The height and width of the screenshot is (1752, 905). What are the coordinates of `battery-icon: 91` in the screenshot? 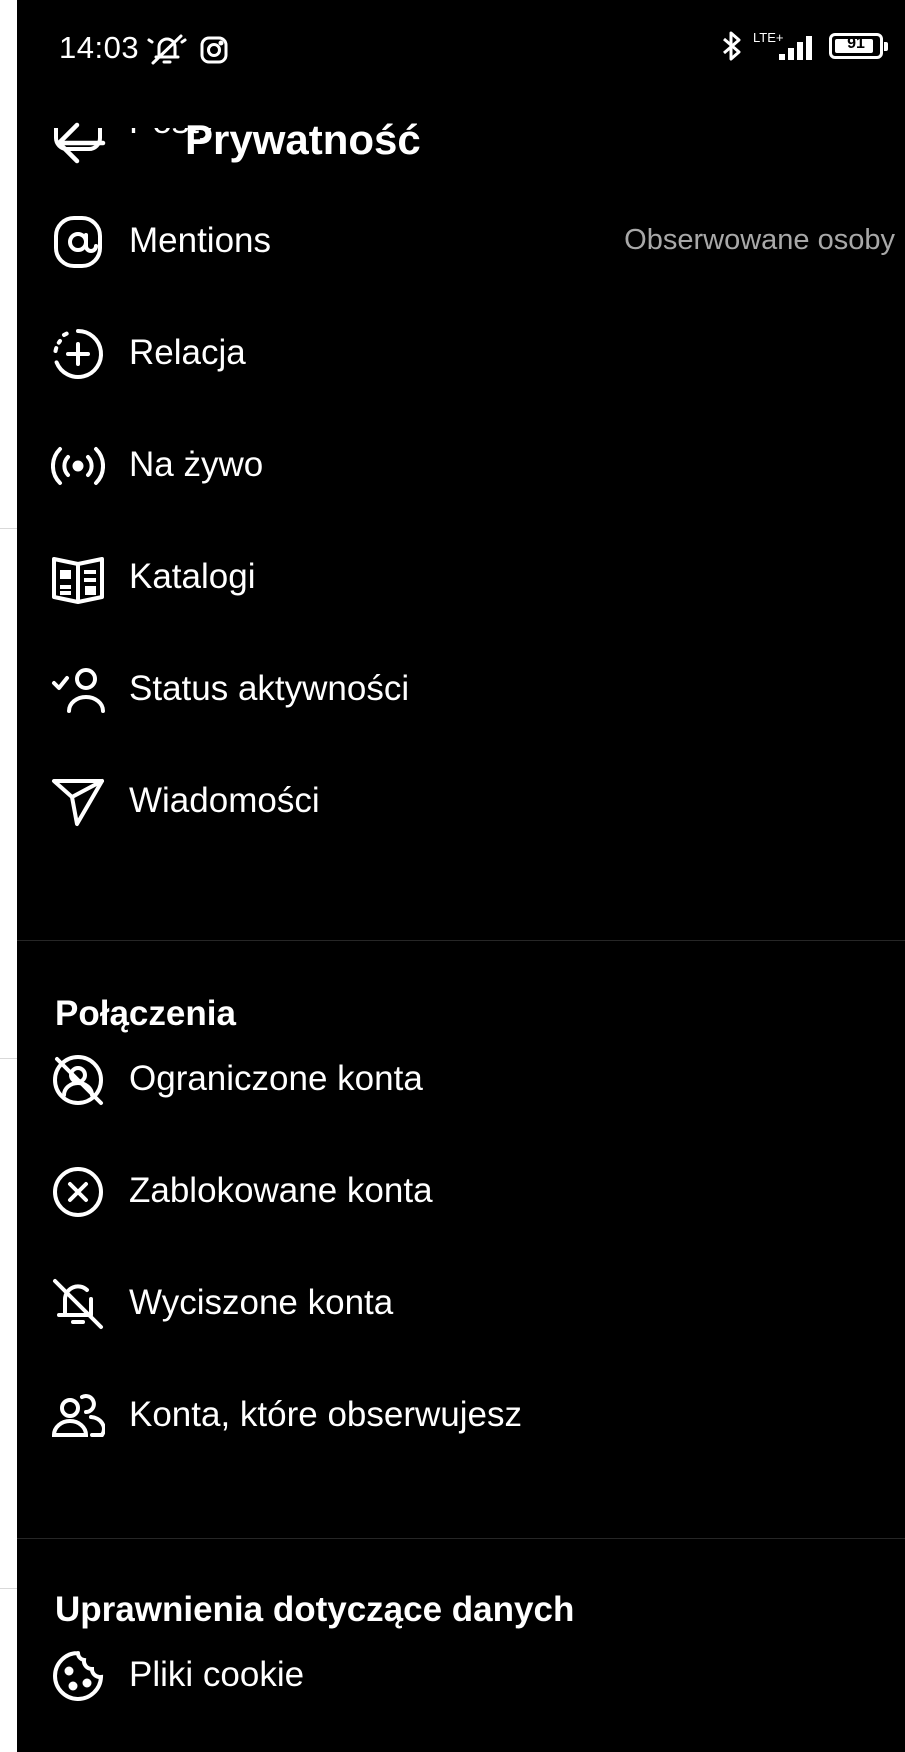 It's located at (858, 46).